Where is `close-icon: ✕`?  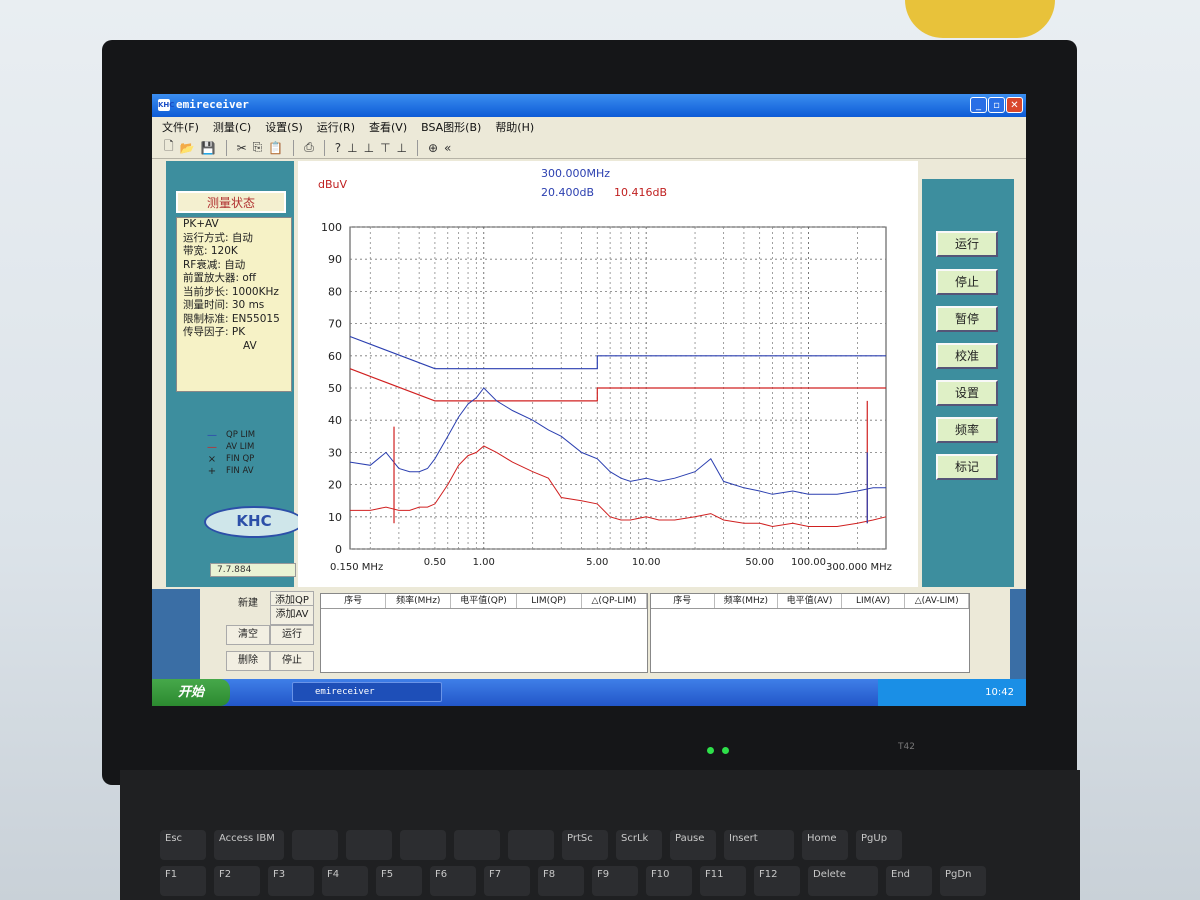
close-icon: ✕ is located at coordinates (1014, 105).